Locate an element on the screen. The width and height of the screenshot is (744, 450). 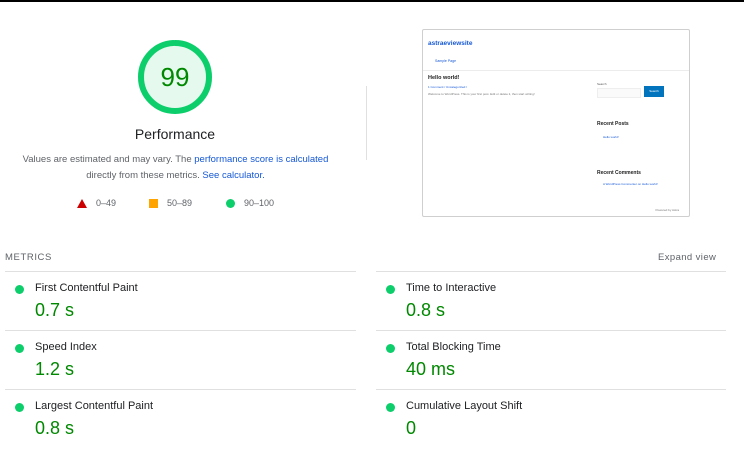
thumb-search-label: Search is located at coordinates (602, 84).